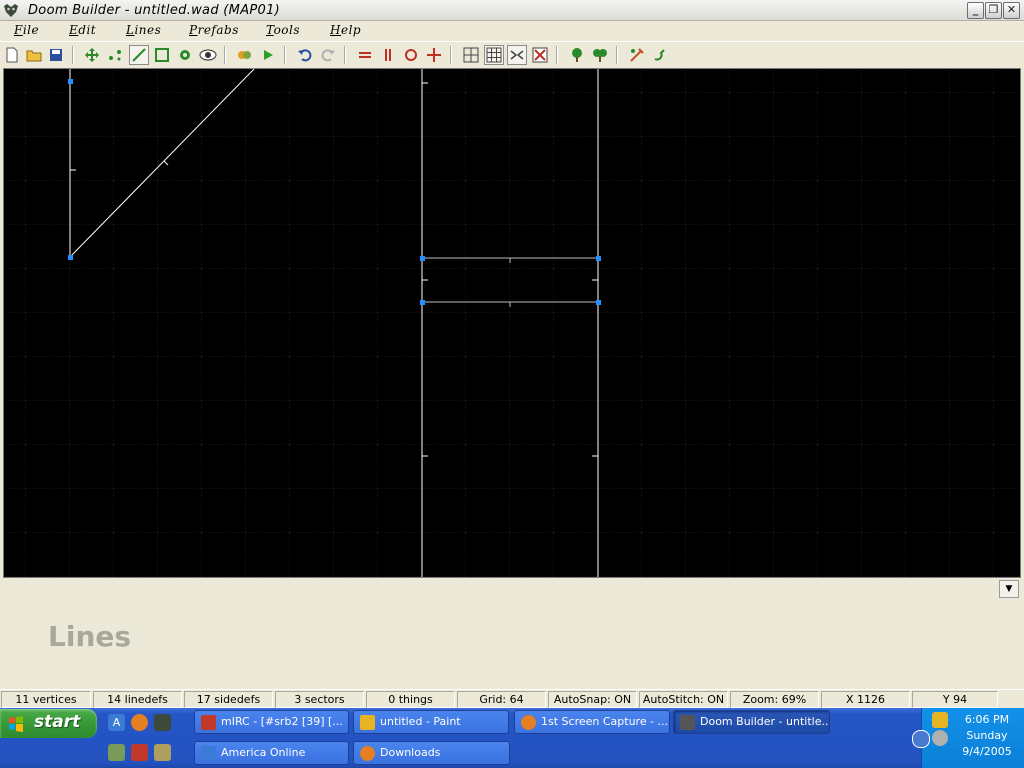 The image size is (1024, 768). Describe the element at coordinates (1009, 589) in the screenshot. I see `info-panel-dropdown-arrow: ▼` at that location.